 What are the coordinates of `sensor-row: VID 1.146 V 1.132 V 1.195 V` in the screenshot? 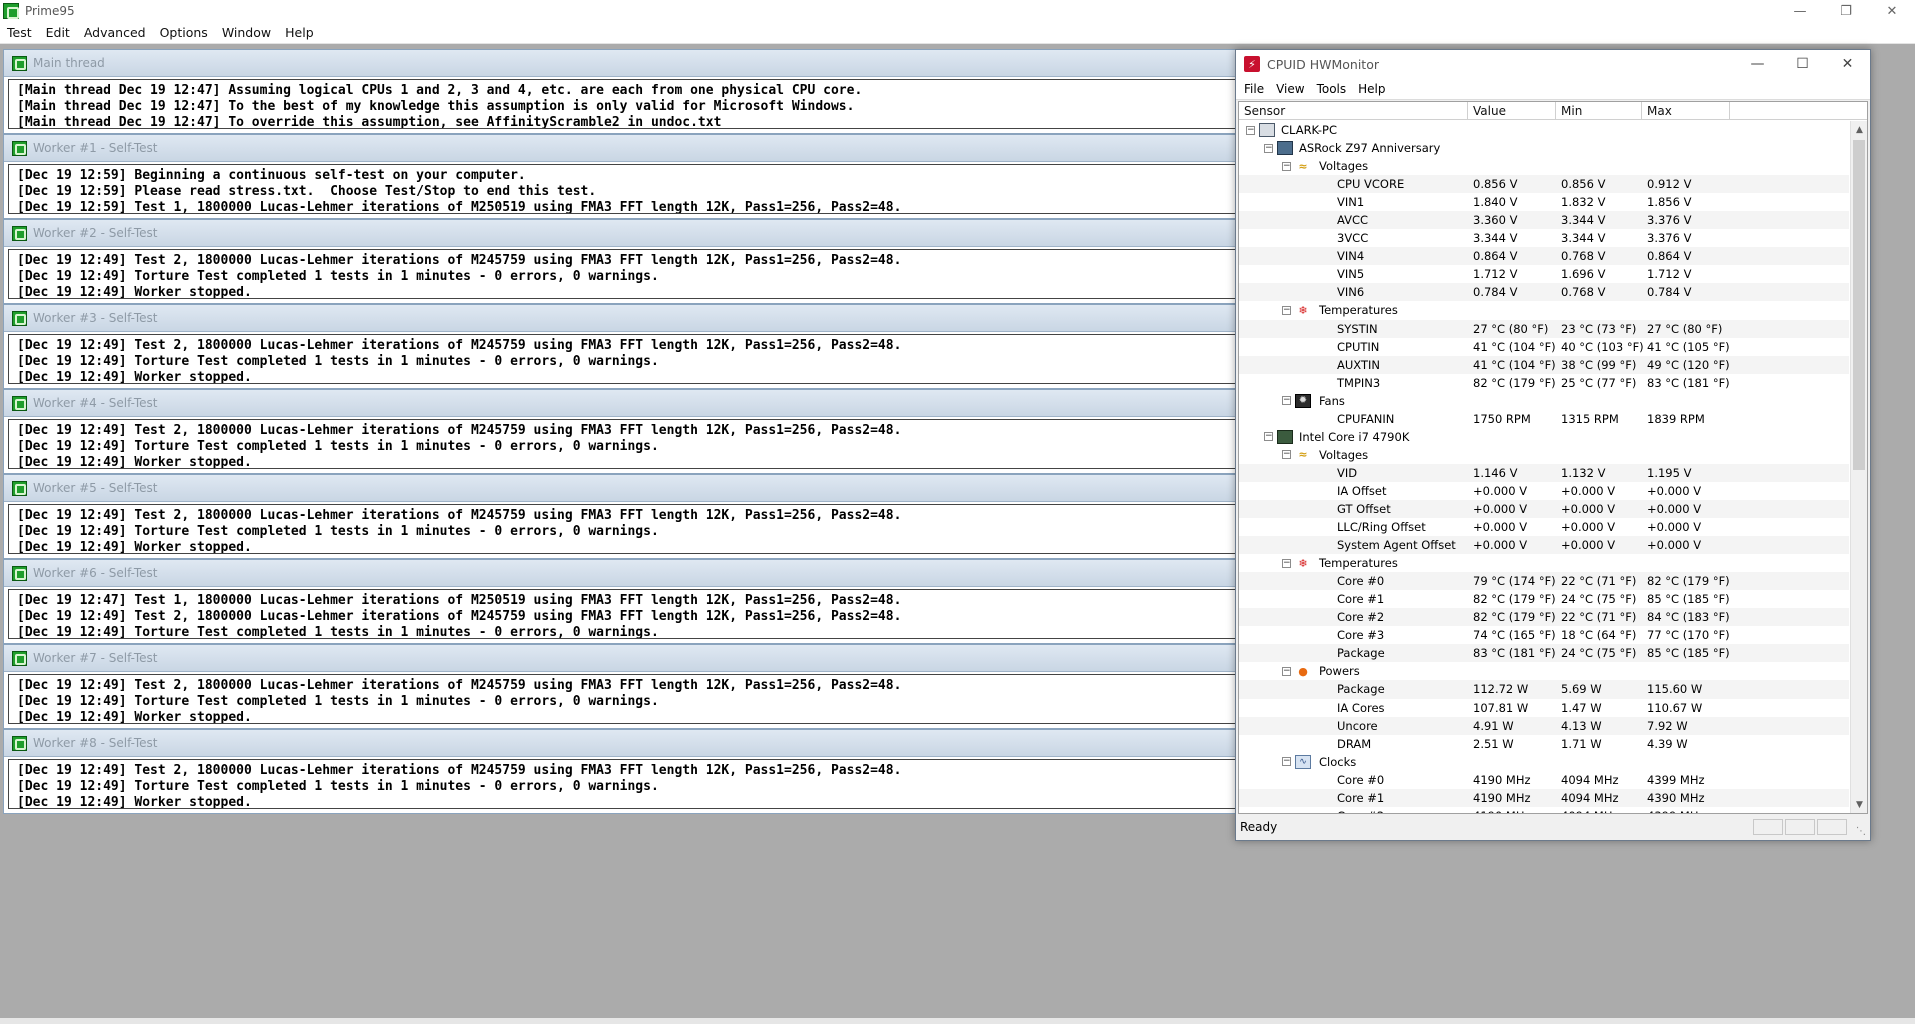 It's located at (1544, 472).